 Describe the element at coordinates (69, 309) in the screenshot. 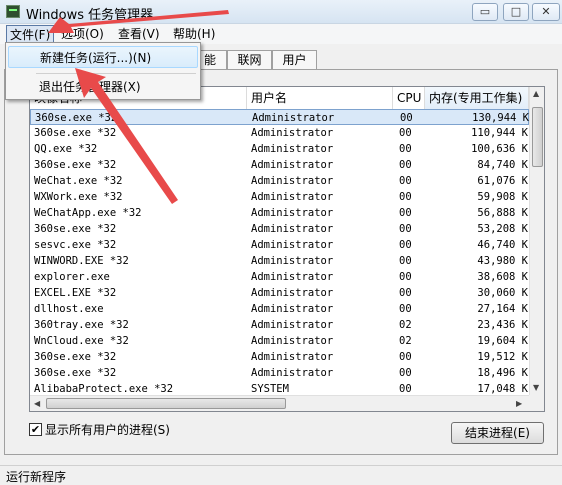

I see `row-image-name: dllhost.exe` at that location.